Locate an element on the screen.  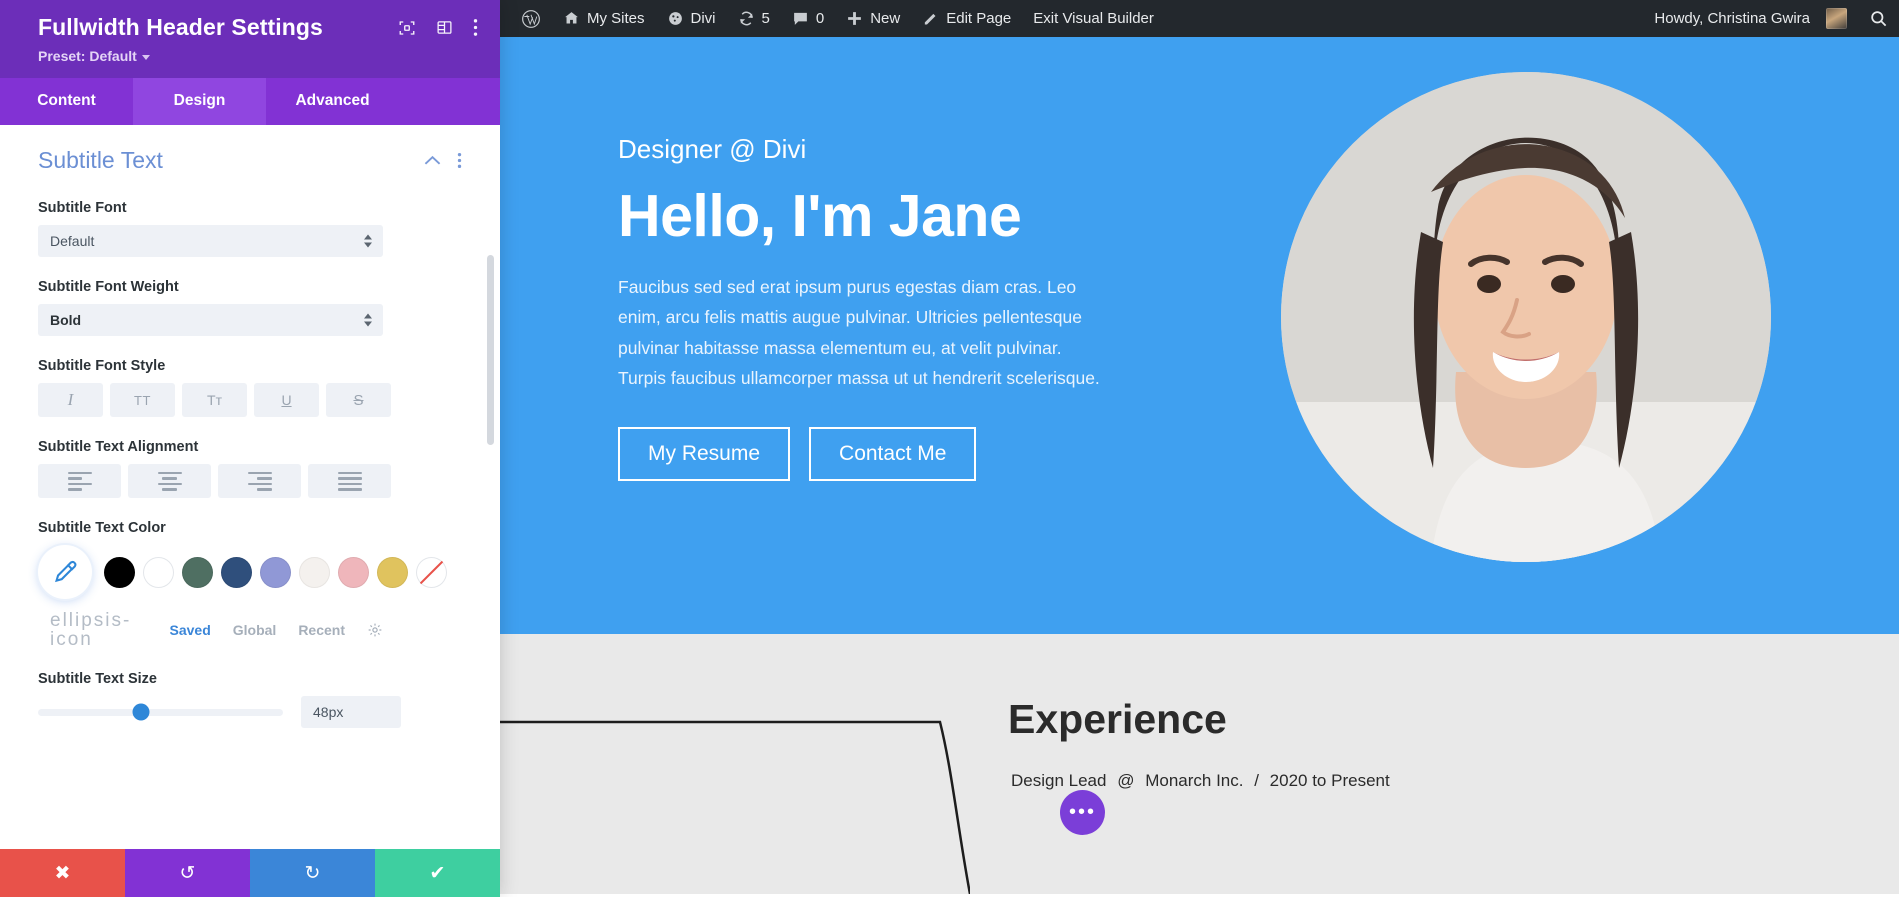
experience-role: Design Lead is located at coordinates (1059, 780).